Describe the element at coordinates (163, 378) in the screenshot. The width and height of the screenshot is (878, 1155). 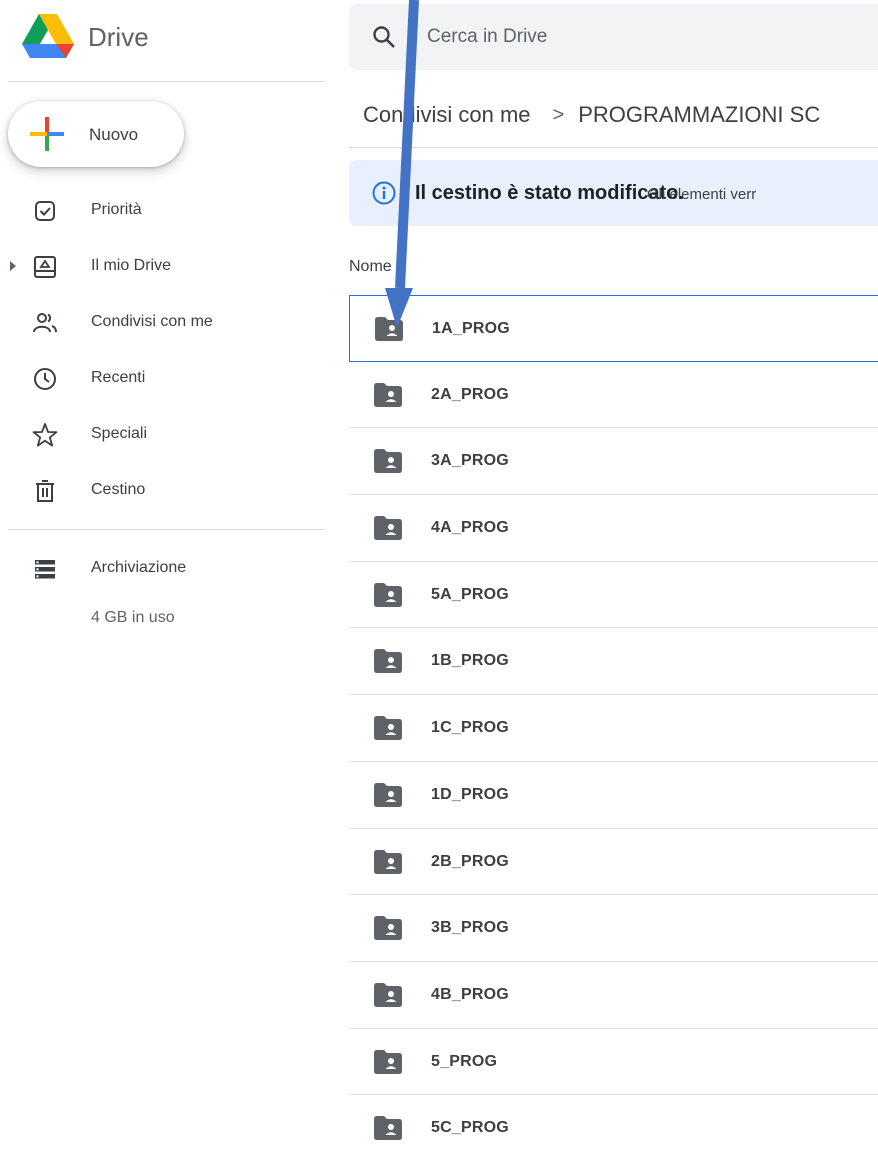
I see `sidebar-item-recent: Recenti` at that location.